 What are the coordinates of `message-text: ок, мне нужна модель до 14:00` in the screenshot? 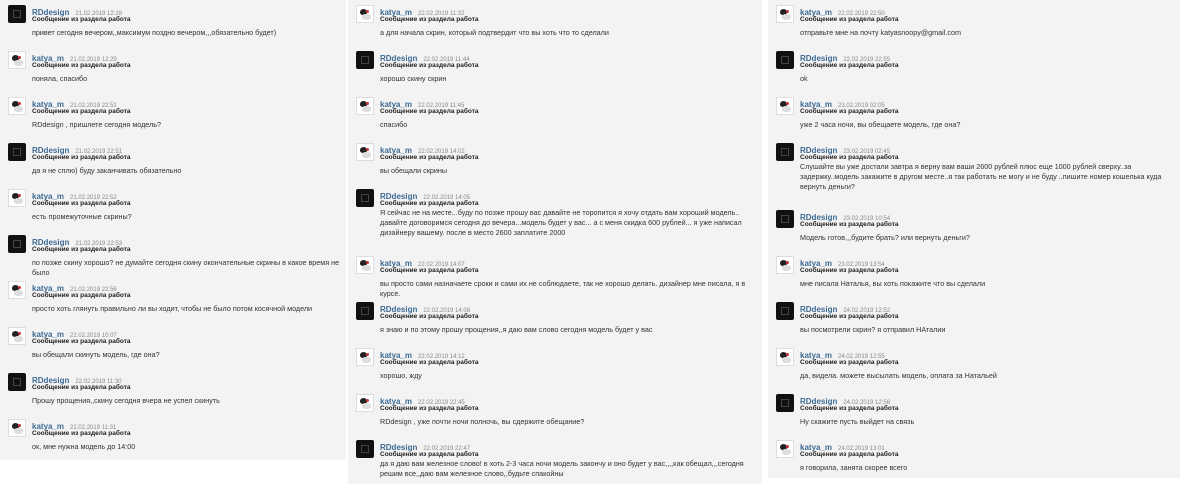 It's located at (84, 446).